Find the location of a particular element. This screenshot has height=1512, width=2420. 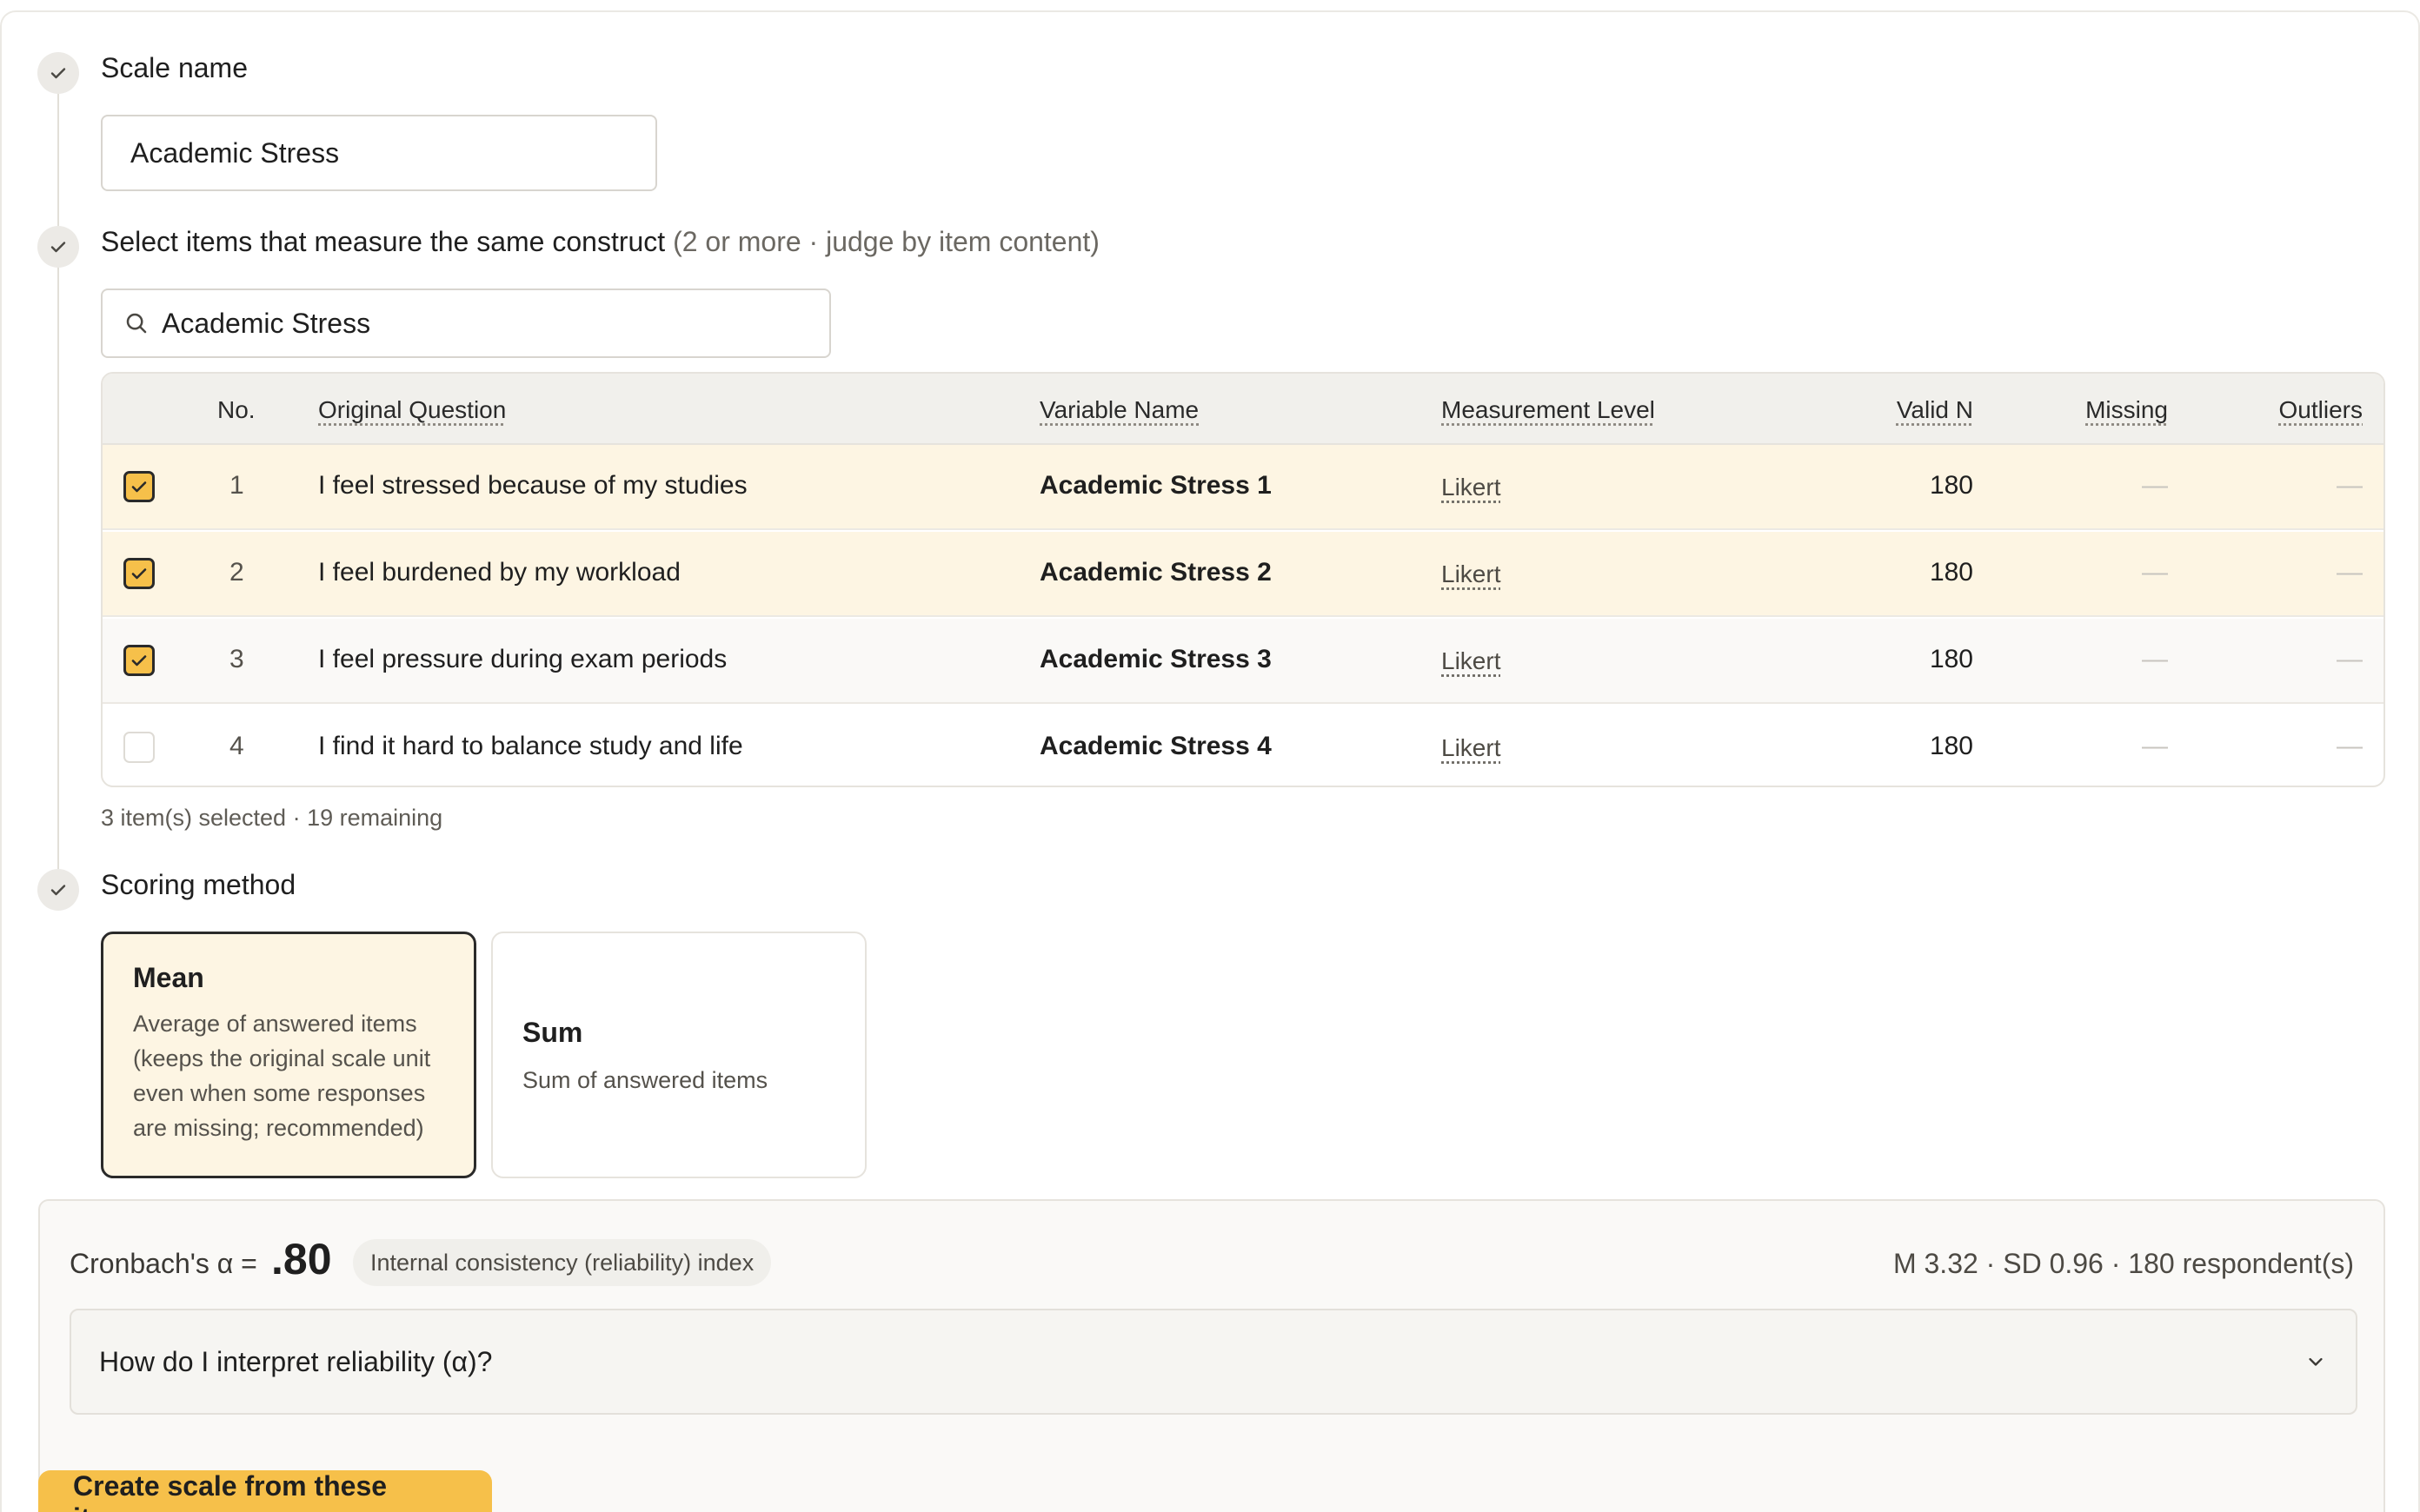

option-title: Sum is located at coordinates (552, 1032).